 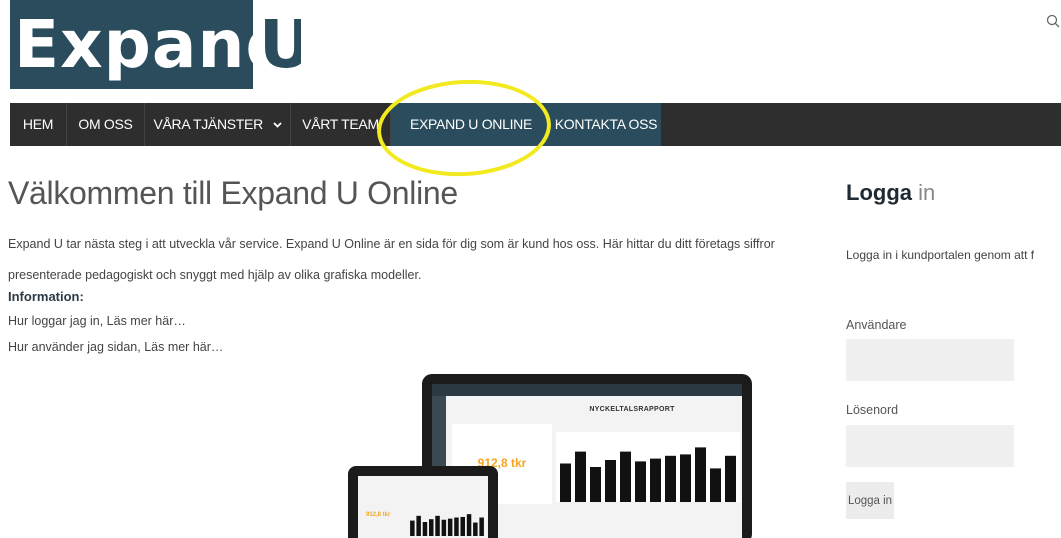 What do you see at coordinates (870, 500) in the screenshot?
I see `login-button: Logga in` at bounding box center [870, 500].